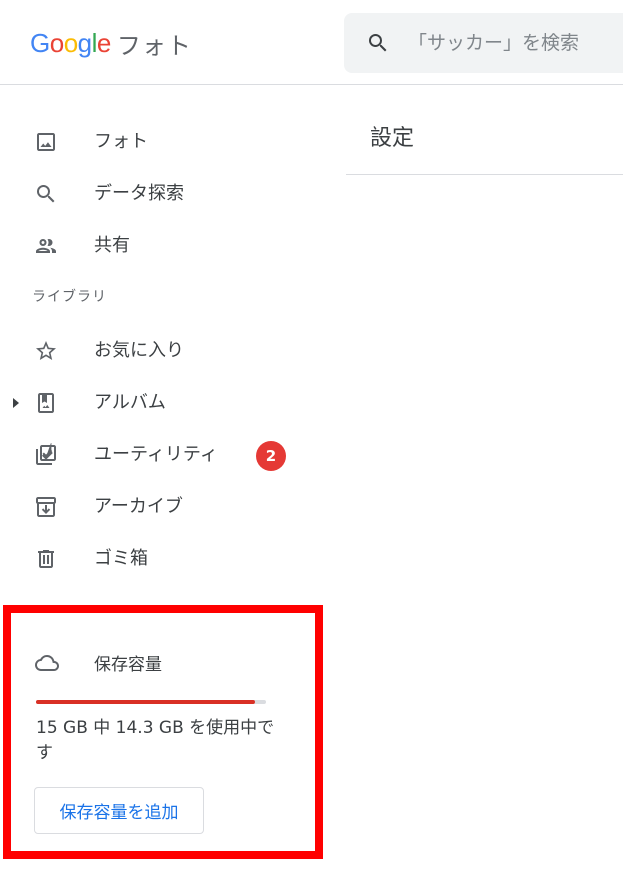 The width and height of the screenshot is (623, 875). What do you see at coordinates (46, 142) in the screenshot?
I see `photo-icon` at bounding box center [46, 142].